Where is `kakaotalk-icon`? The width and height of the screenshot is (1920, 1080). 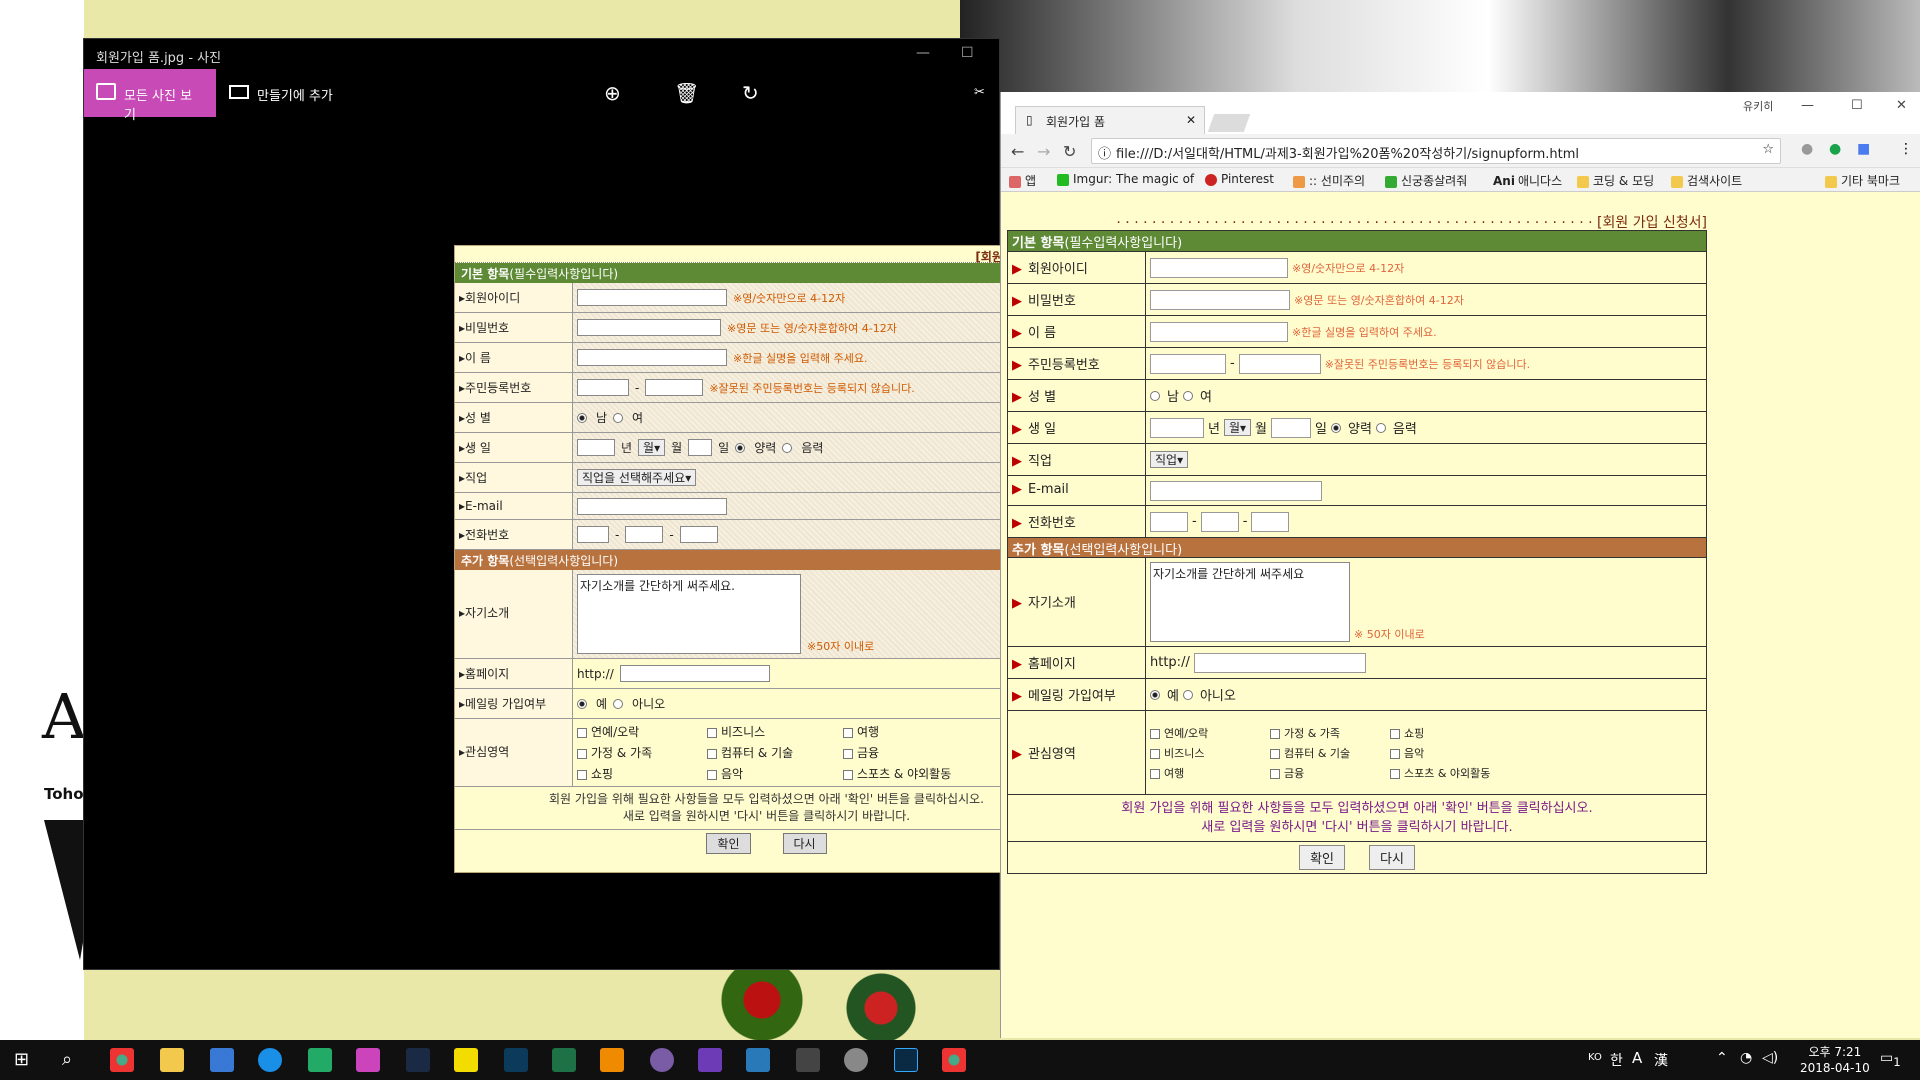 kakaotalk-icon is located at coordinates (466, 1060).